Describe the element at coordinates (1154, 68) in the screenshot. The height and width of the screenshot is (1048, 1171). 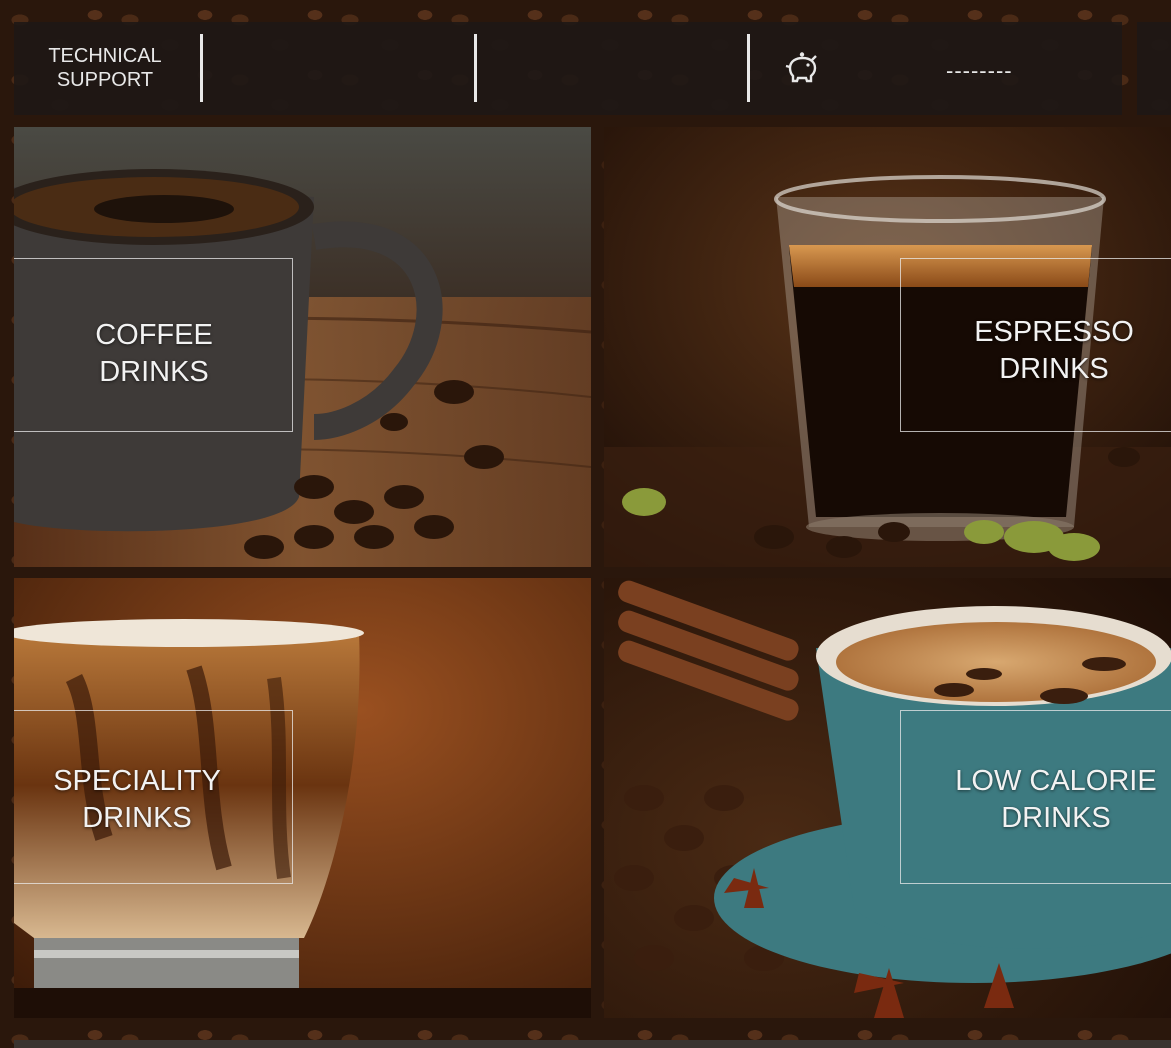
I see `top-bar-edge` at that location.